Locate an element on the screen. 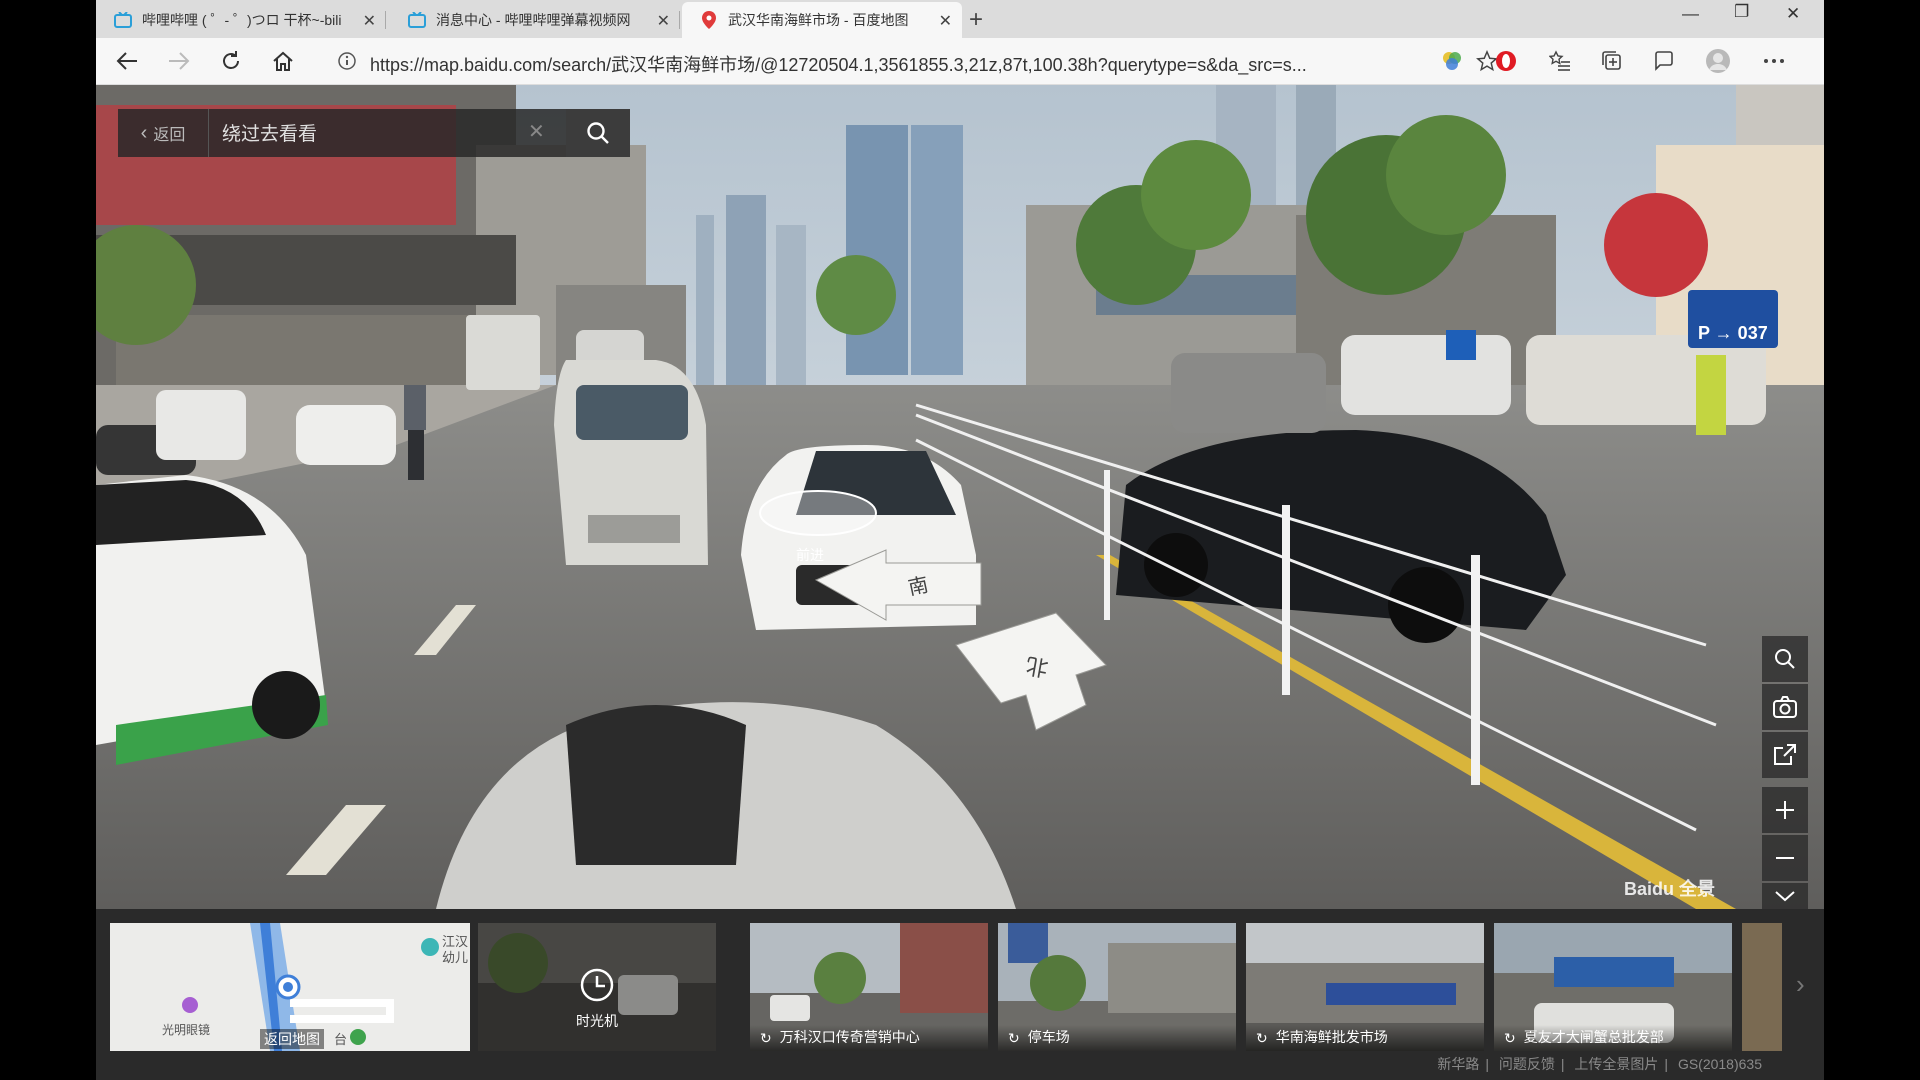 The image size is (1920, 1080). tab-title: 哔哩哔哩 ( ゜- ゜)つロ 干杯~-bilibili is located at coordinates (242, 20).